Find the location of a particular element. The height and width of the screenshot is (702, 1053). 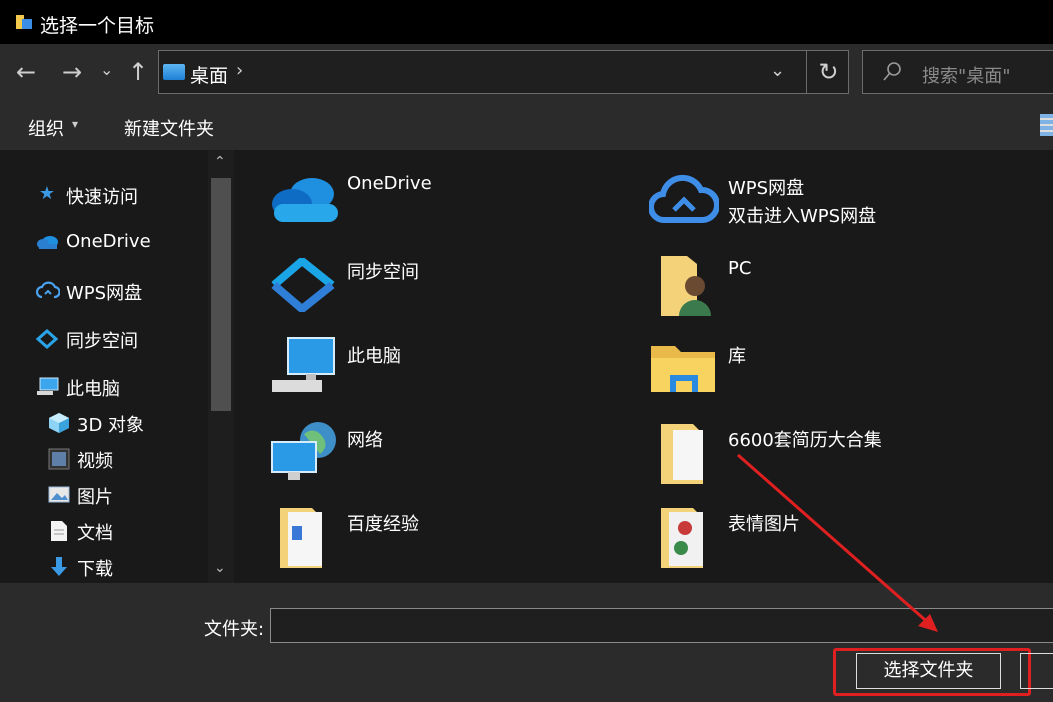

user-folder-icon is located at coordinates (686, 286).